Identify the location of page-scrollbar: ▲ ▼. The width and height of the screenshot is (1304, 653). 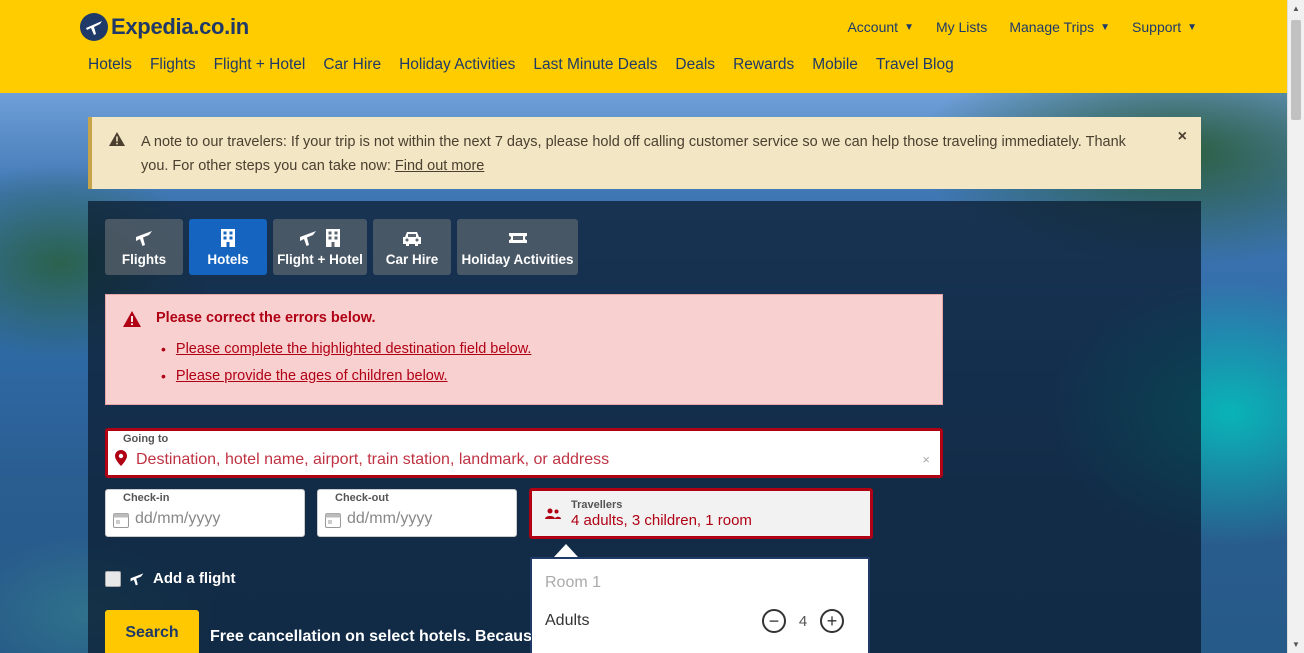
(1295, 326).